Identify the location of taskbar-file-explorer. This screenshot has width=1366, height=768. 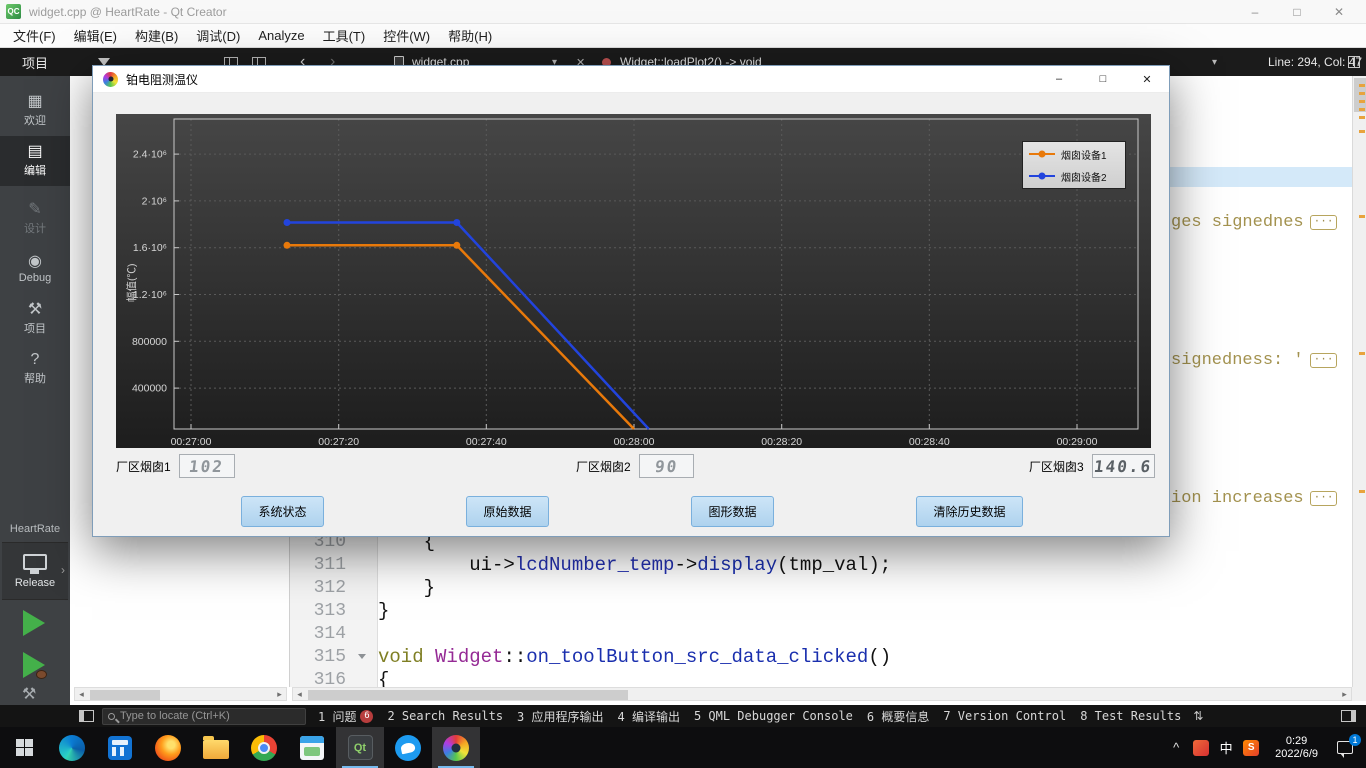
(216, 747).